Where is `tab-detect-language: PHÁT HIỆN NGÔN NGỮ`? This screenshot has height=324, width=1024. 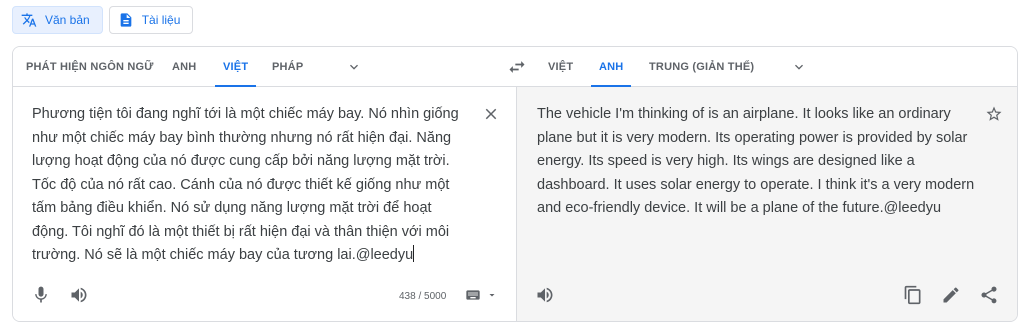
tab-detect-language: PHÁT HIỆN NGÔN NGỮ is located at coordinates (90, 67).